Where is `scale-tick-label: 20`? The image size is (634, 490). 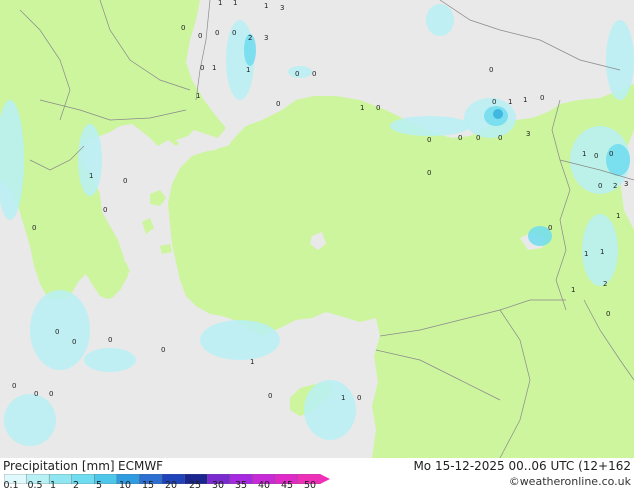 scale-tick-label: 20 is located at coordinates (171, 485).